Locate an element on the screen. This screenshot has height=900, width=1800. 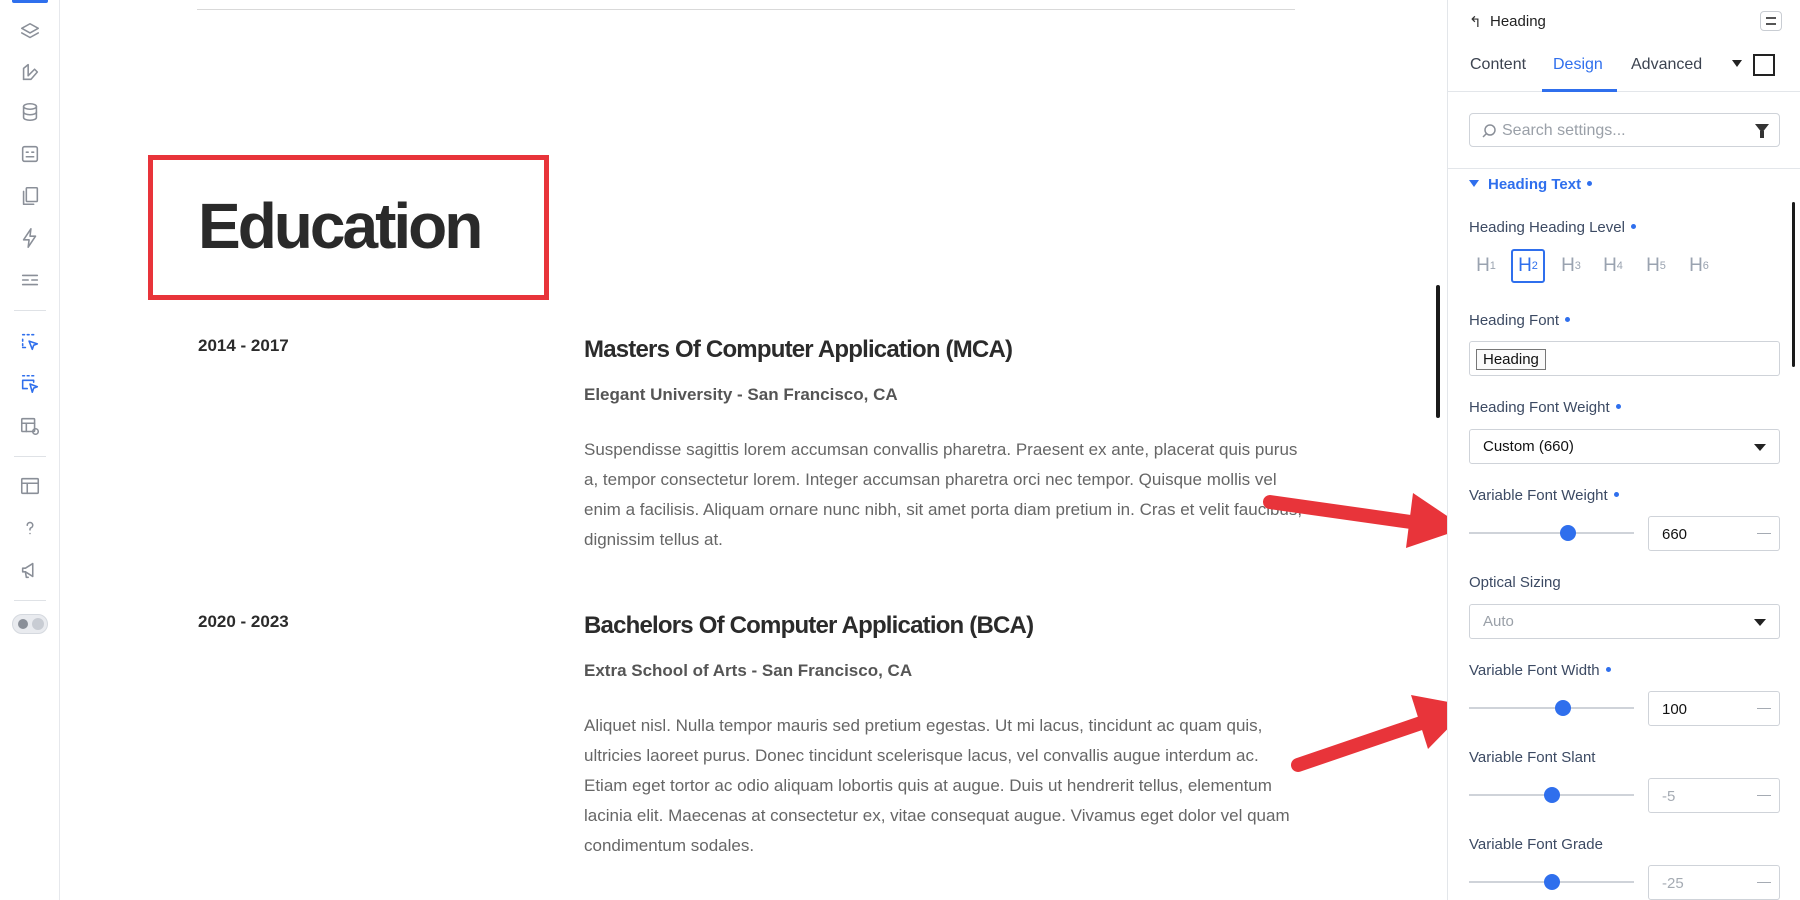
entry-degree: Bachelors Of Computer Application (BCA) is located at coordinates (809, 626).